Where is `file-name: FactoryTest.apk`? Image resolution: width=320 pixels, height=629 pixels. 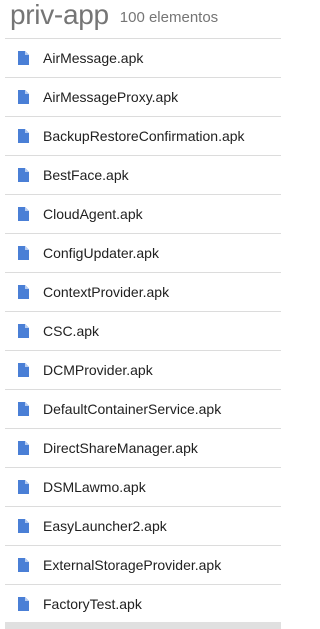 file-name: FactoryTest.apk is located at coordinates (92, 604).